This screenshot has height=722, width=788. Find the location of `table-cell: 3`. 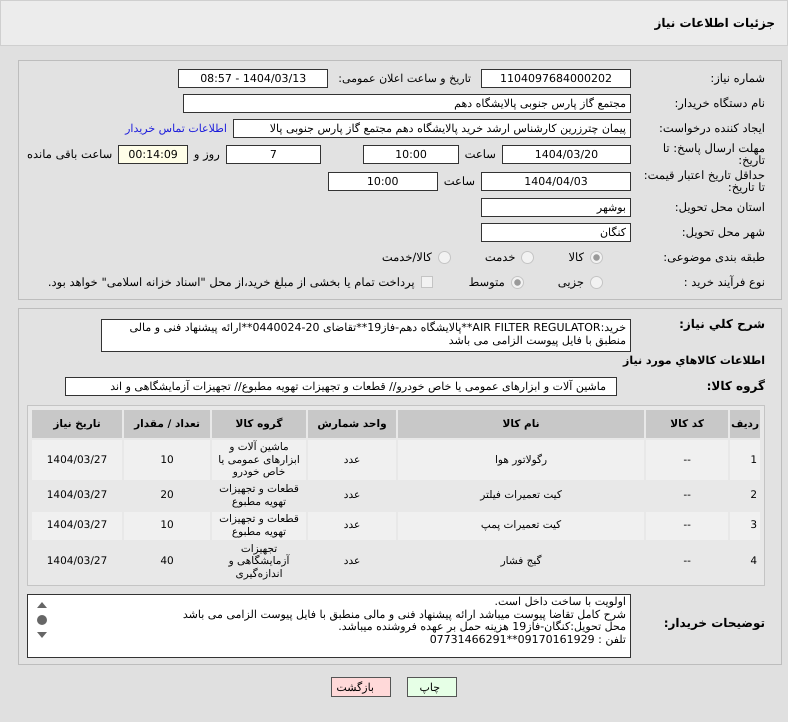

table-cell: 3 is located at coordinates (745, 526).